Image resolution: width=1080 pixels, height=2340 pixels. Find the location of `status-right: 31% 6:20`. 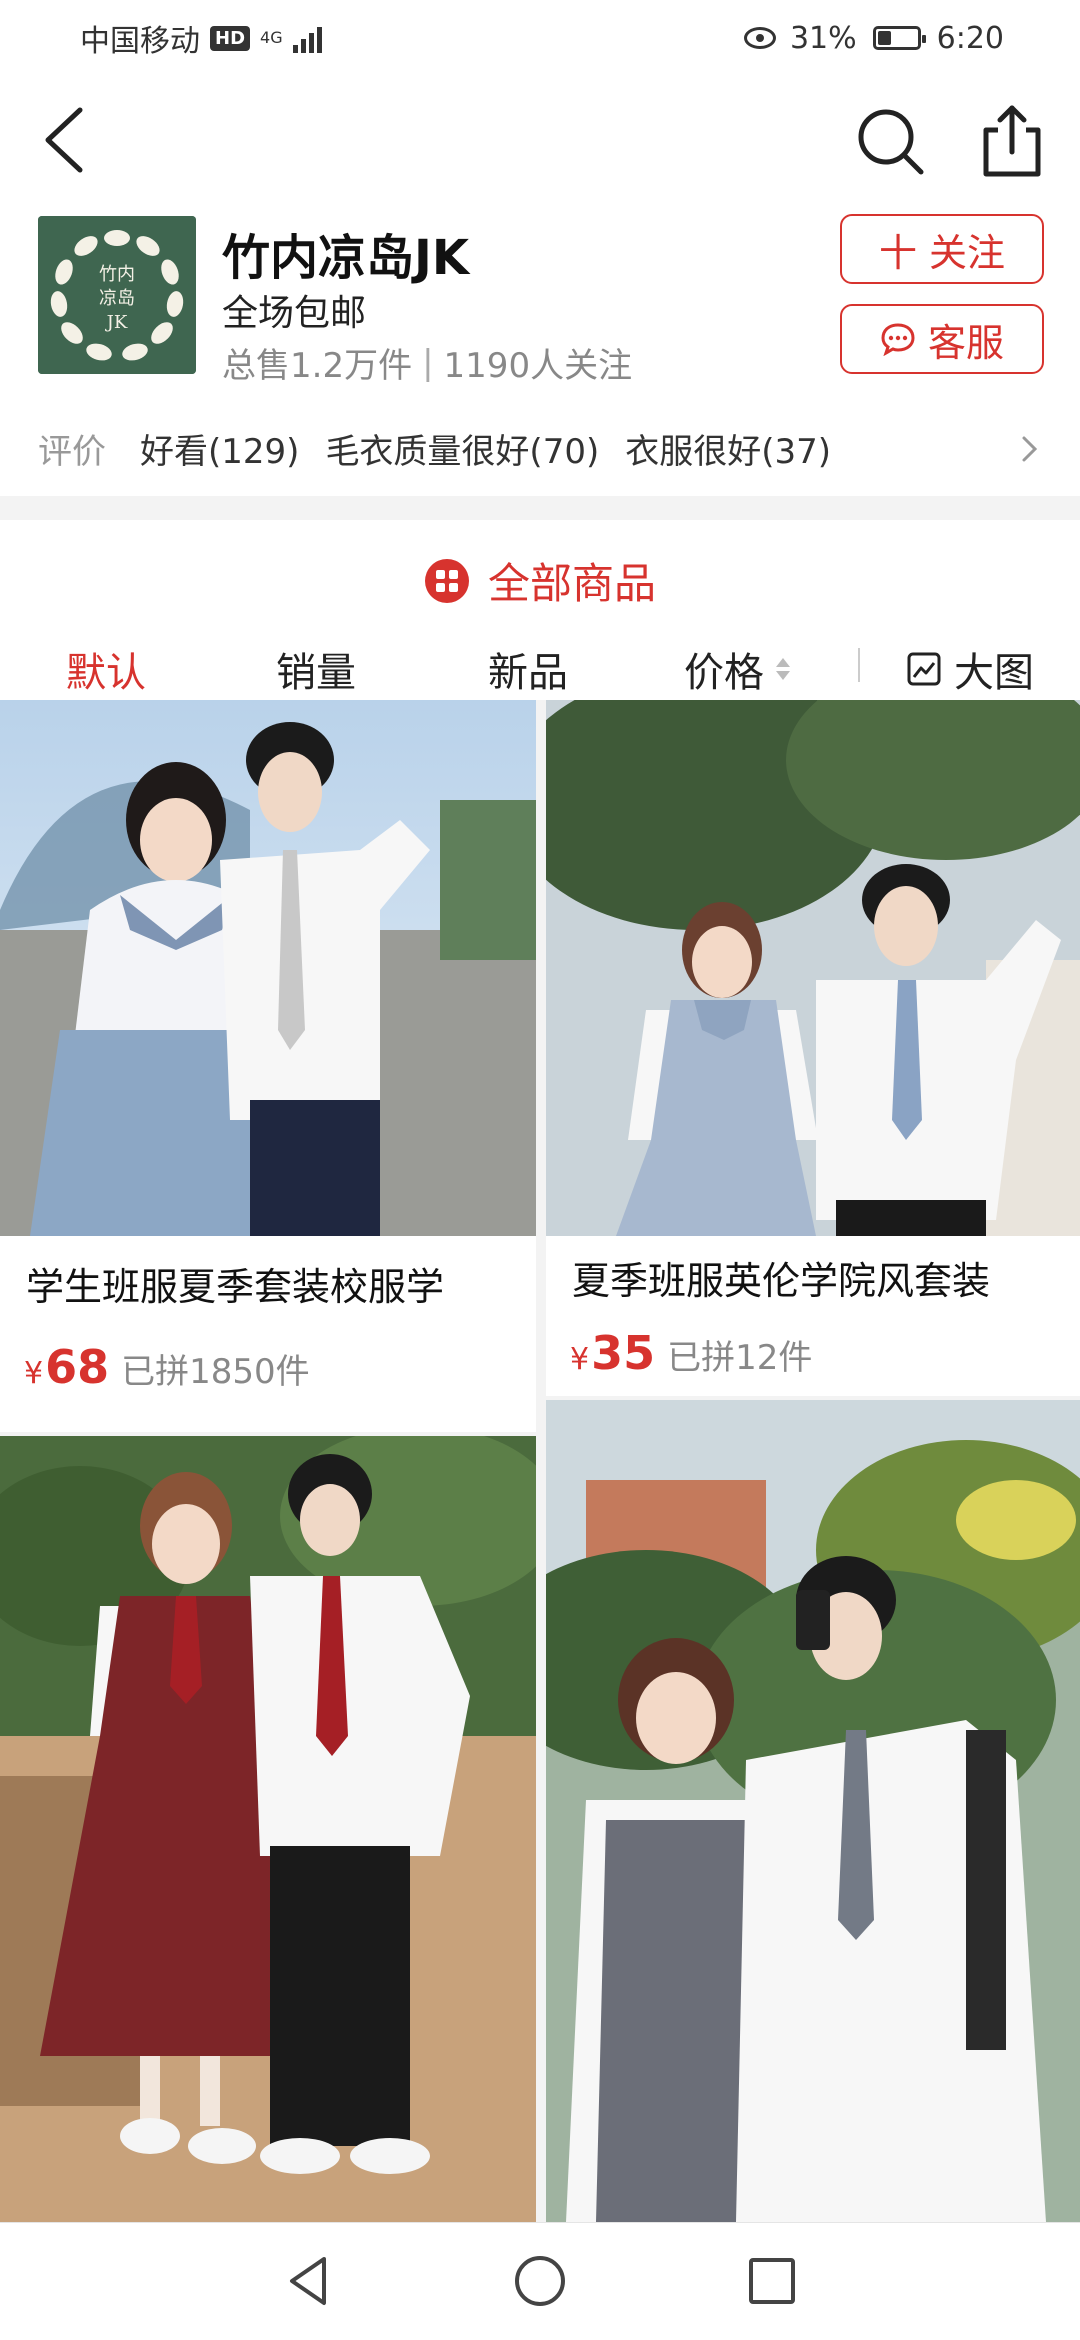

status-right: 31% 6:20 is located at coordinates (873, 38).